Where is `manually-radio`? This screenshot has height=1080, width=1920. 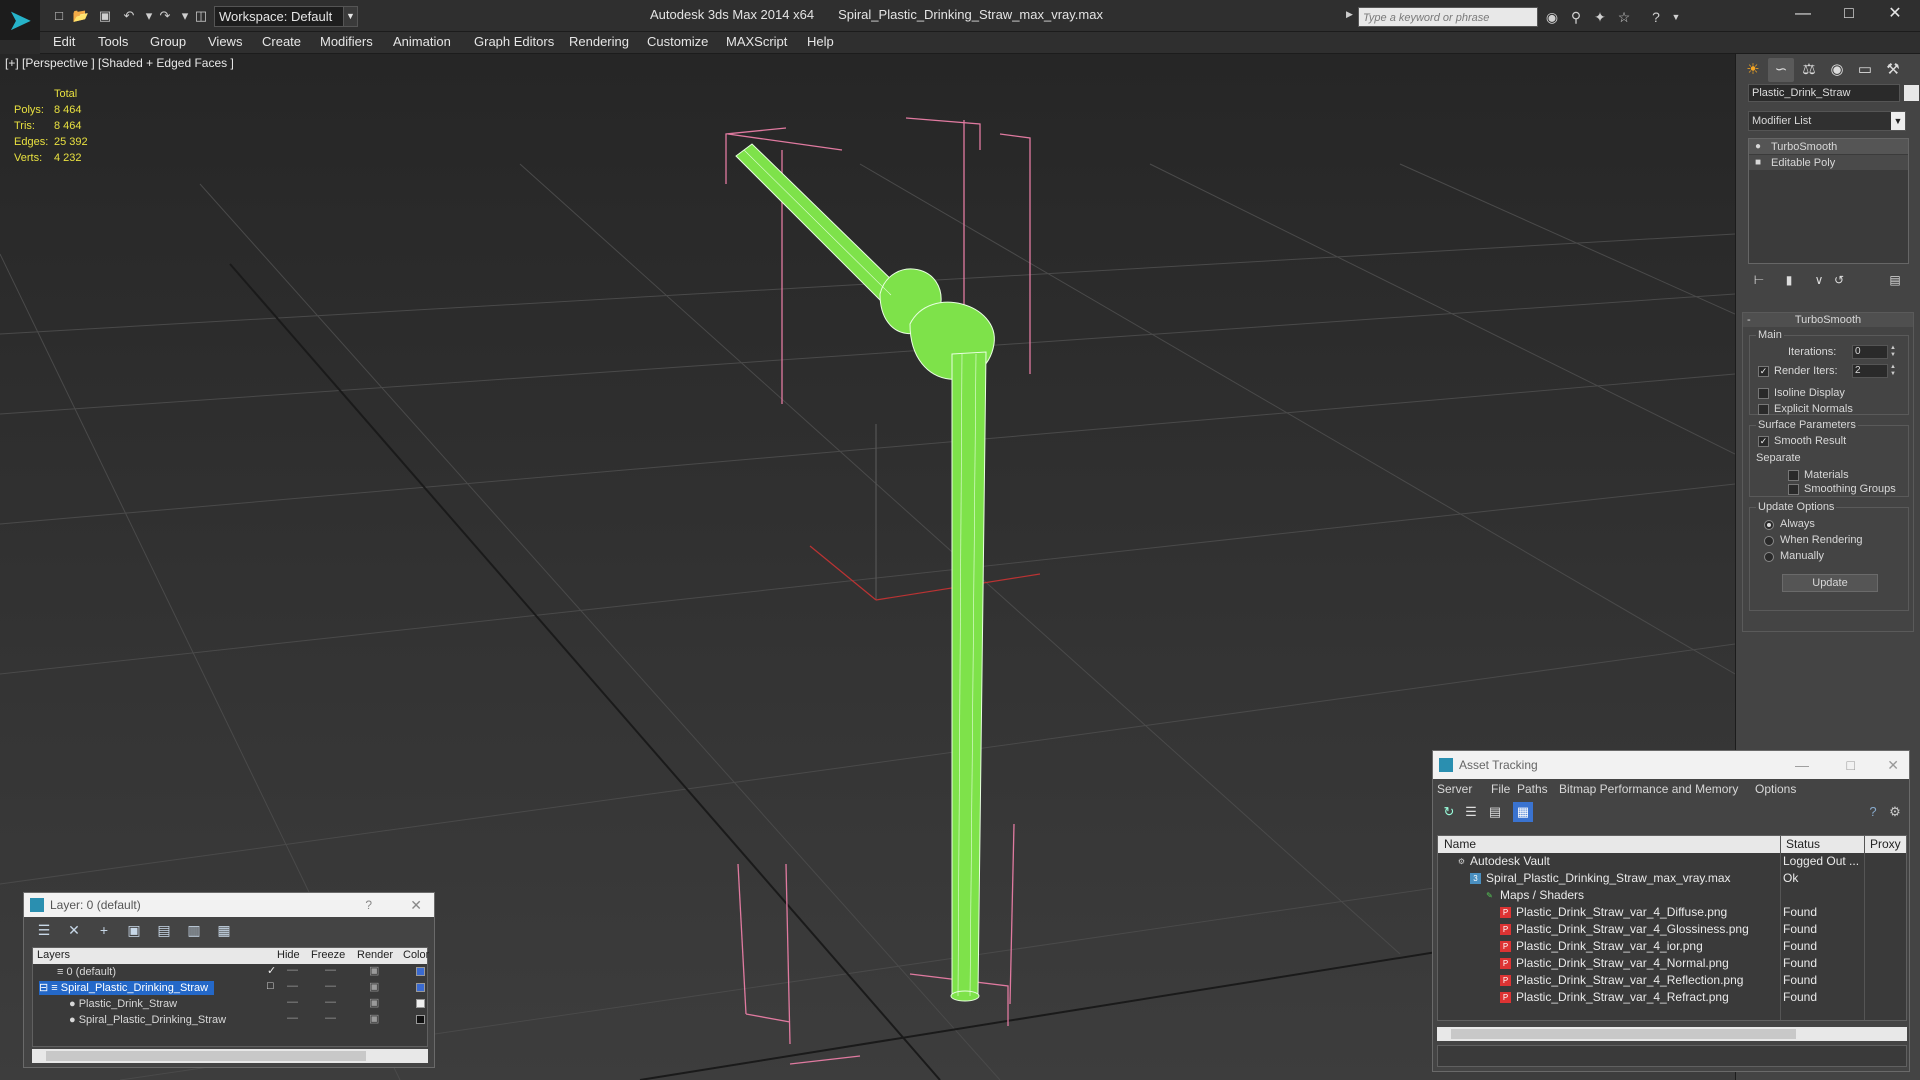 manually-radio is located at coordinates (1769, 557).